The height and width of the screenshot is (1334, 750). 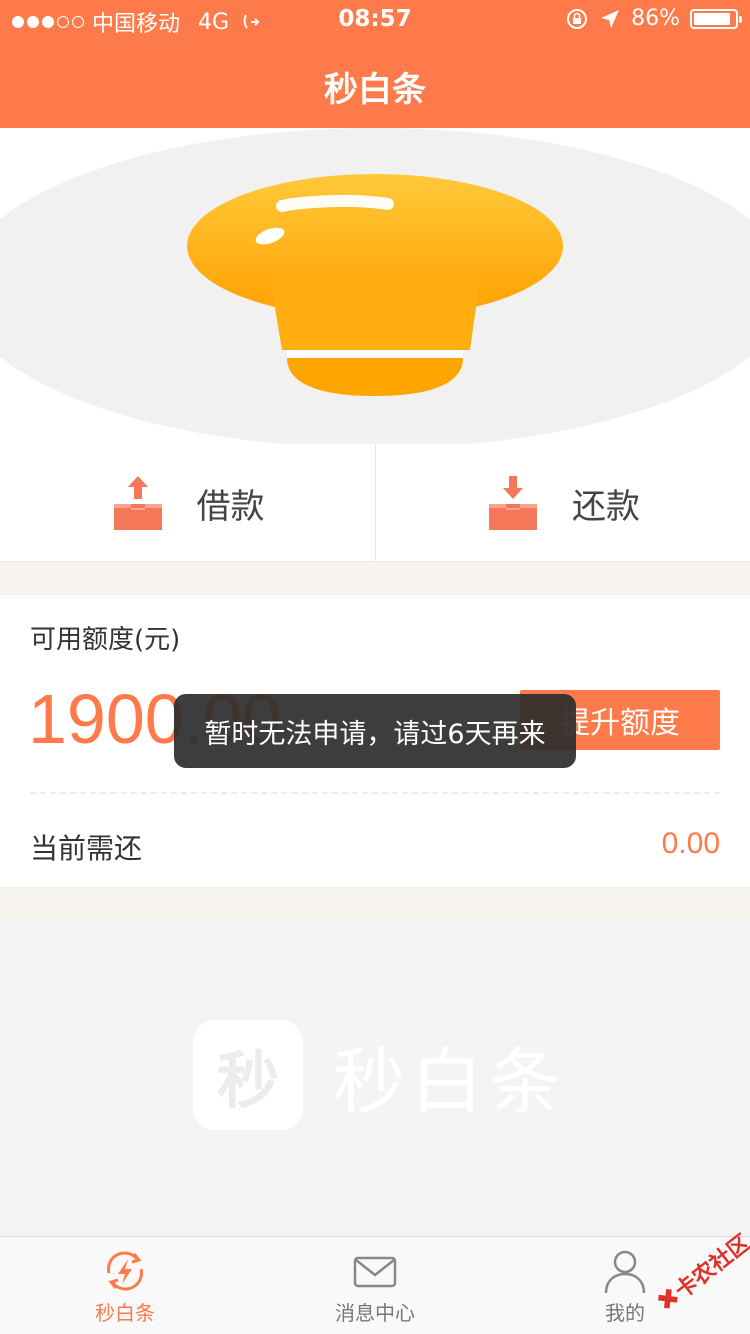 What do you see at coordinates (450, 1081) in the screenshot?
I see `brand-watermark-text: 秒白条` at bounding box center [450, 1081].